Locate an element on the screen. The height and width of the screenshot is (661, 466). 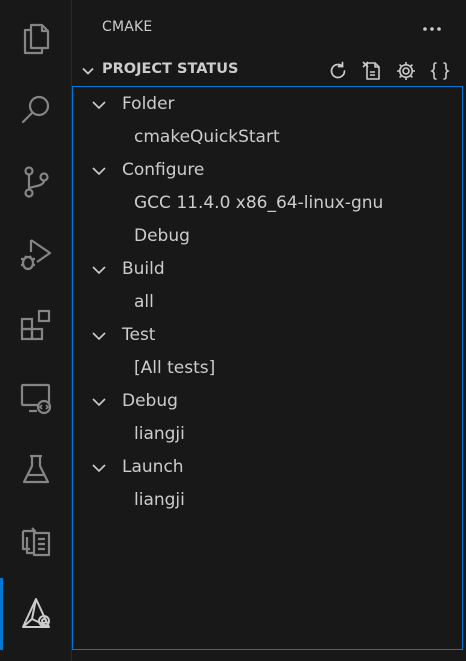
tree-item-debug-target: liangji is located at coordinates (267, 434).